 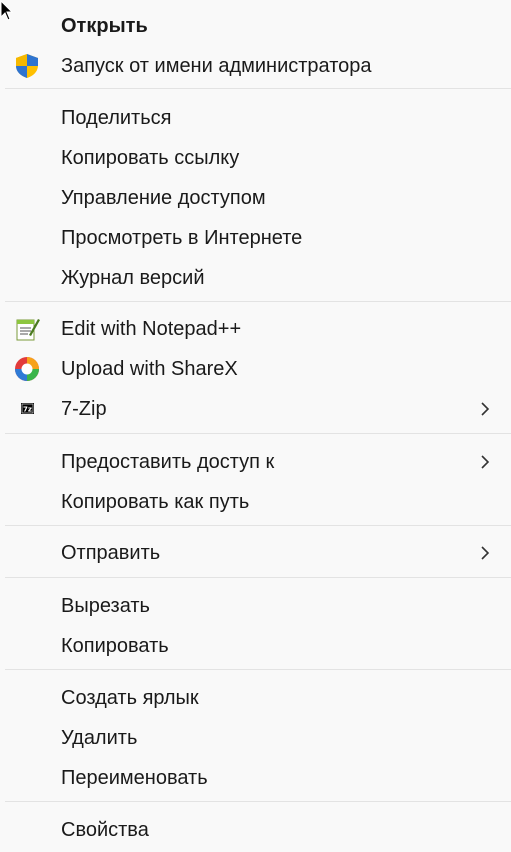 What do you see at coordinates (28, 330) in the screenshot?
I see `notepadpp-icon` at bounding box center [28, 330].